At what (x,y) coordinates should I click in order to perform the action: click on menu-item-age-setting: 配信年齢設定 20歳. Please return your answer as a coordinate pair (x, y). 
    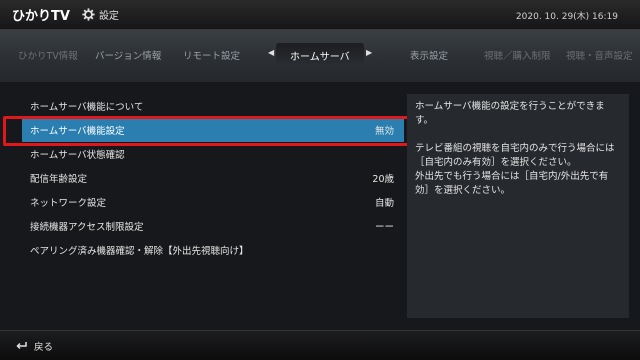
    Looking at the image, I should click on (213, 178).